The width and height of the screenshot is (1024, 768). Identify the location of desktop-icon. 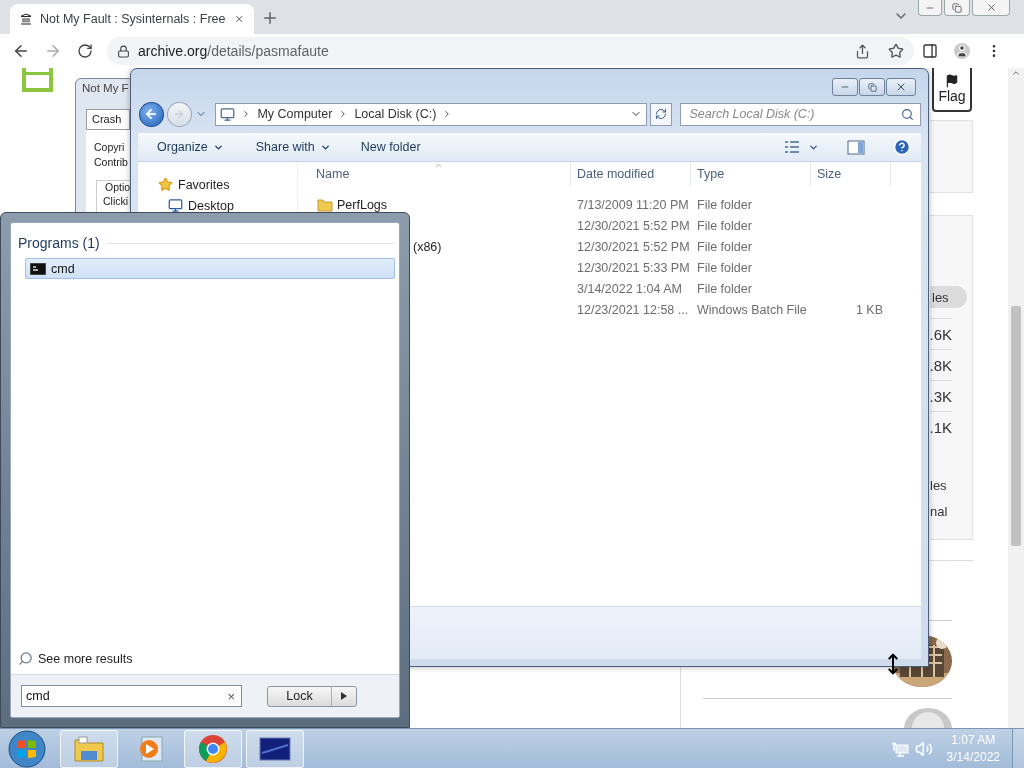
(175, 205).